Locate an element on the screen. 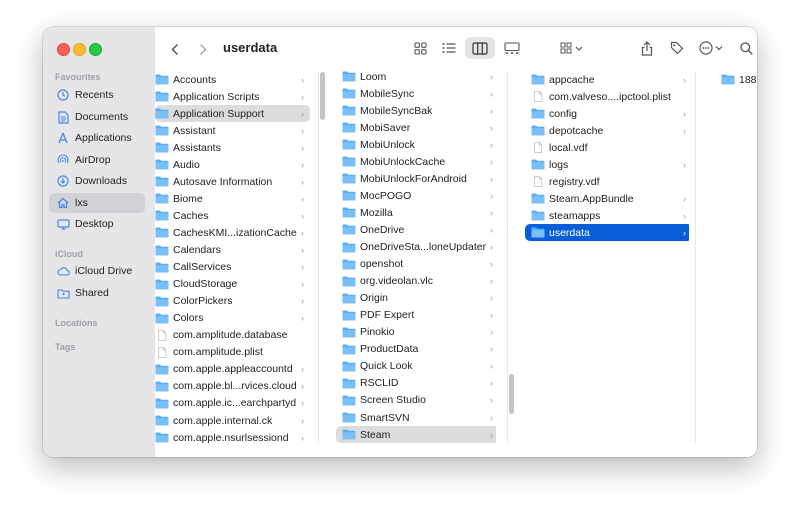 Image resolution: width=800 pixels, height=514 pixels. sidebar-item-airdrop: AirDrop is located at coordinates (97, 160).